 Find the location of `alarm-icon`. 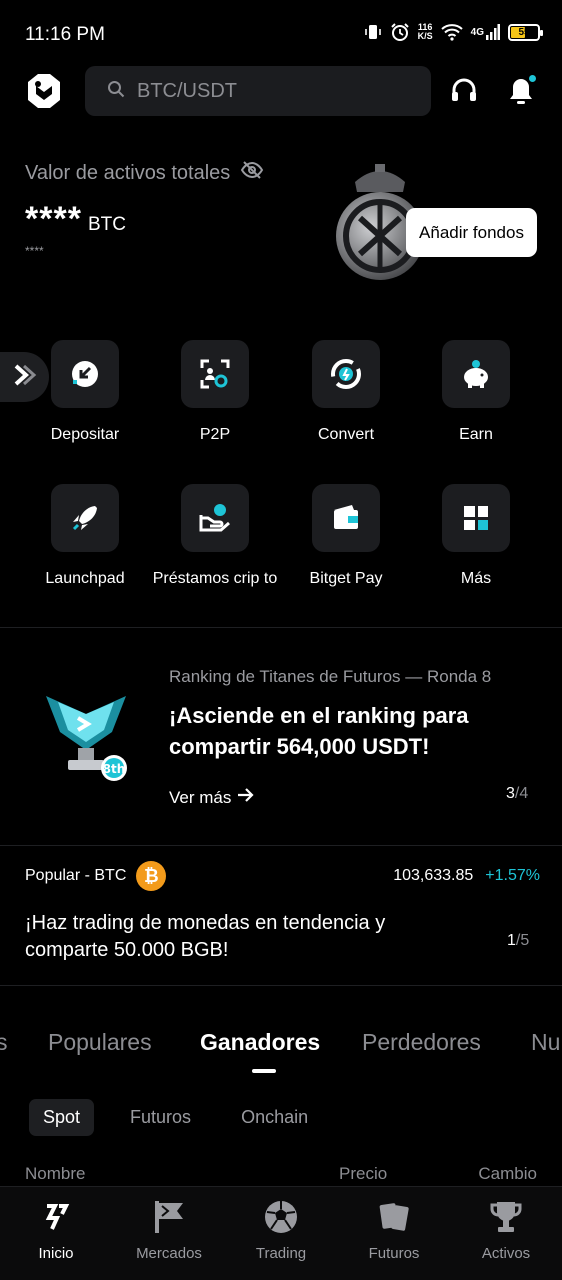

alarm-icon is located at coordinates (400, 32).